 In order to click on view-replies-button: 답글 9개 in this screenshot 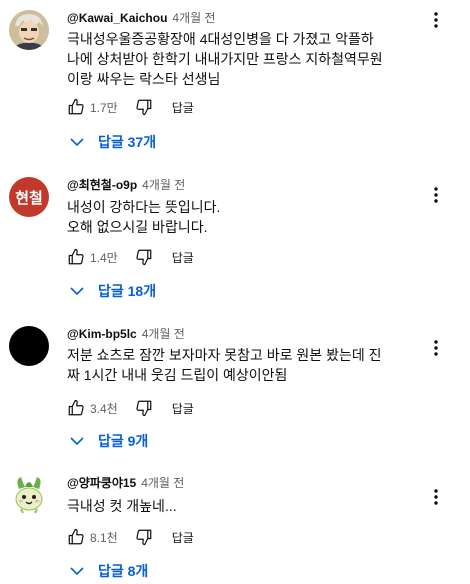, I will do `click(109, 441)`.